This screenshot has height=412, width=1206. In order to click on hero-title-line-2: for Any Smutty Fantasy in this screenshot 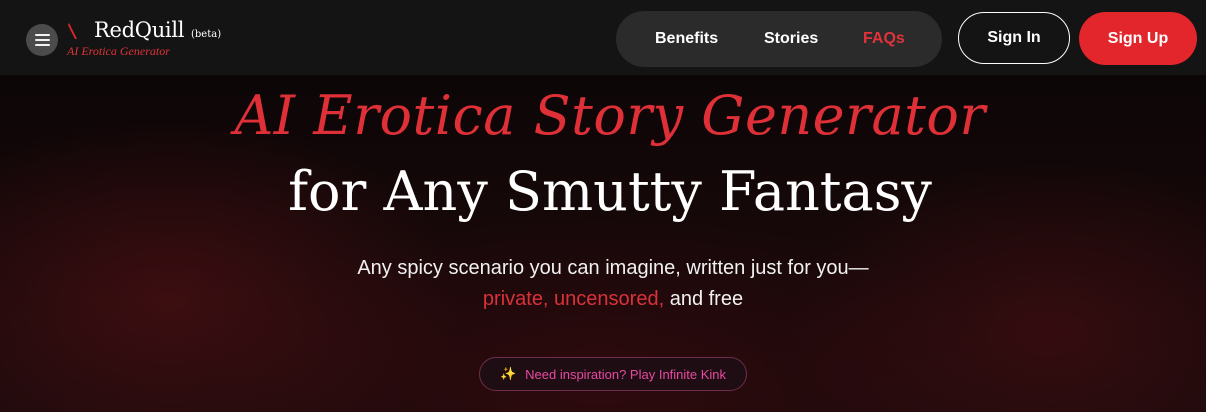, I will do `click(610, 191)`.